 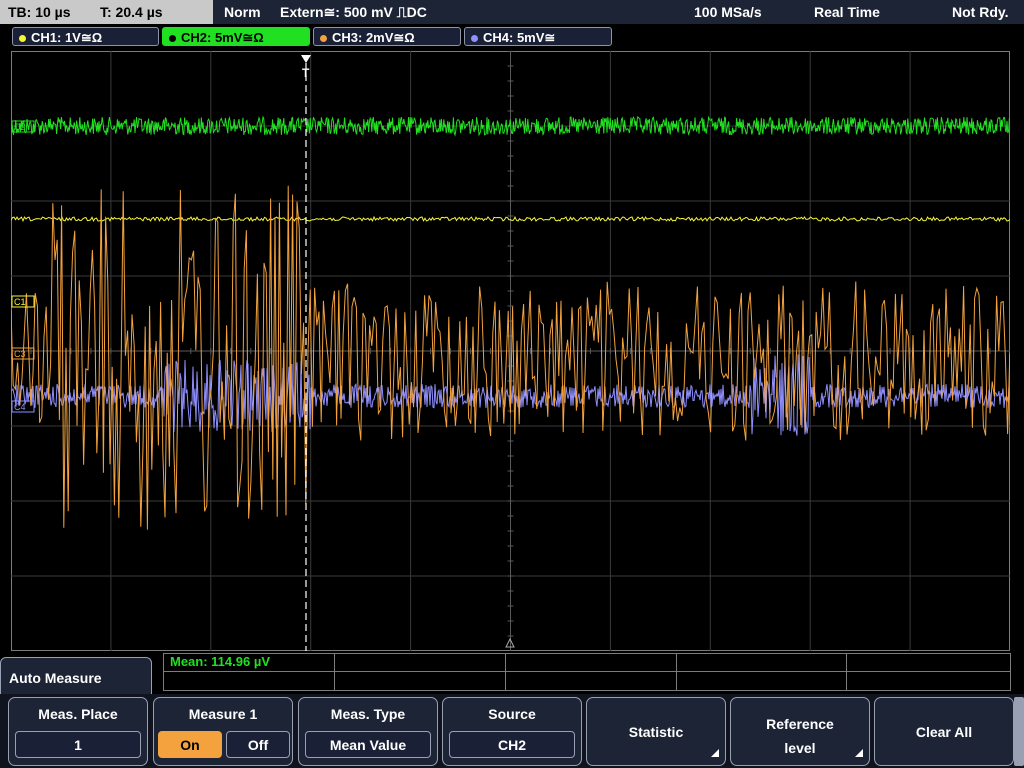 I want to click on svg-text: C1, so click(x=20, y=302).